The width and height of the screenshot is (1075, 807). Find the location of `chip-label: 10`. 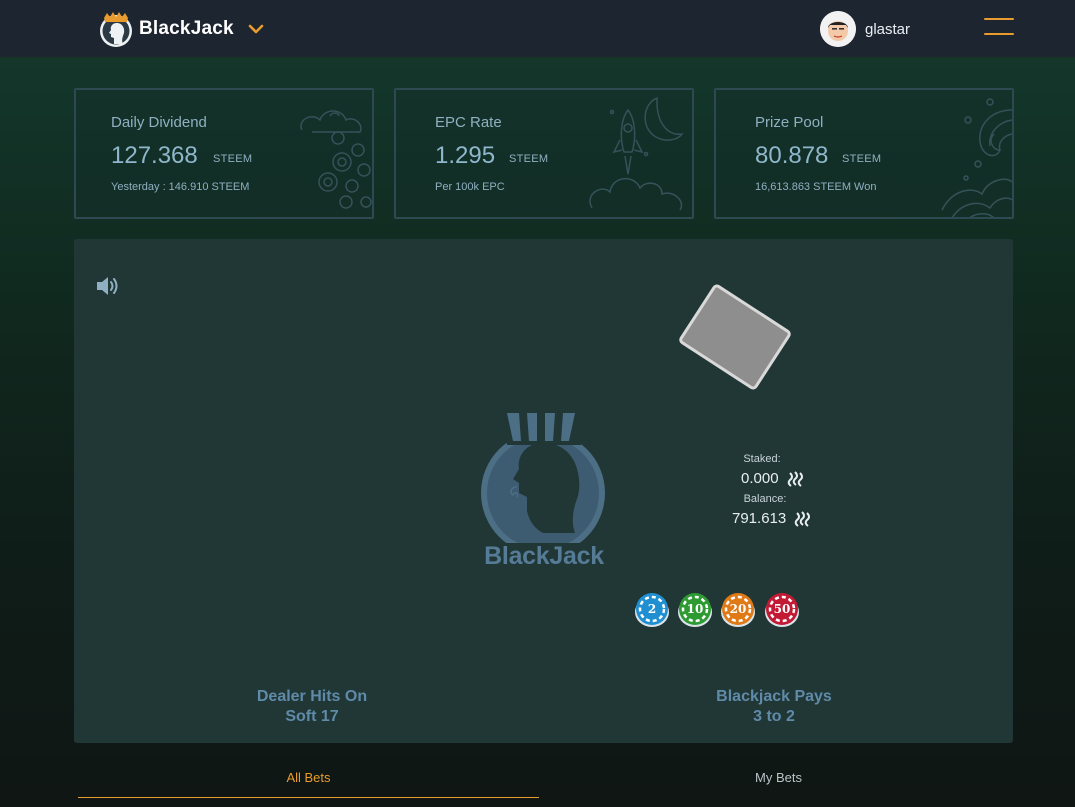

chip-label: 10 is located at coordinates (695, 609).